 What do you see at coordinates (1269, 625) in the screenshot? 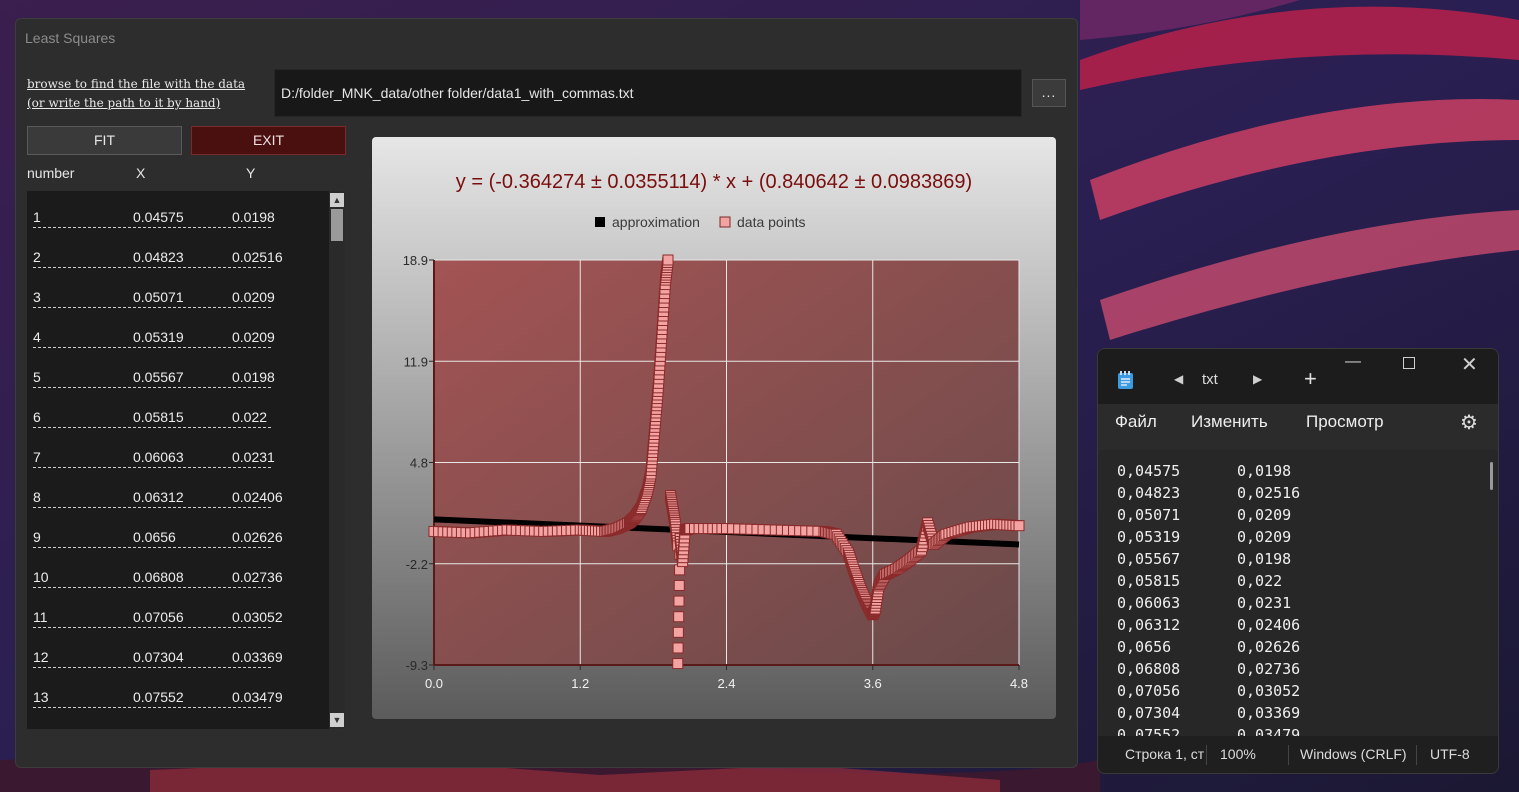
I see `notepad-line-y: 0,02406` at bounding box center [1269, 625].